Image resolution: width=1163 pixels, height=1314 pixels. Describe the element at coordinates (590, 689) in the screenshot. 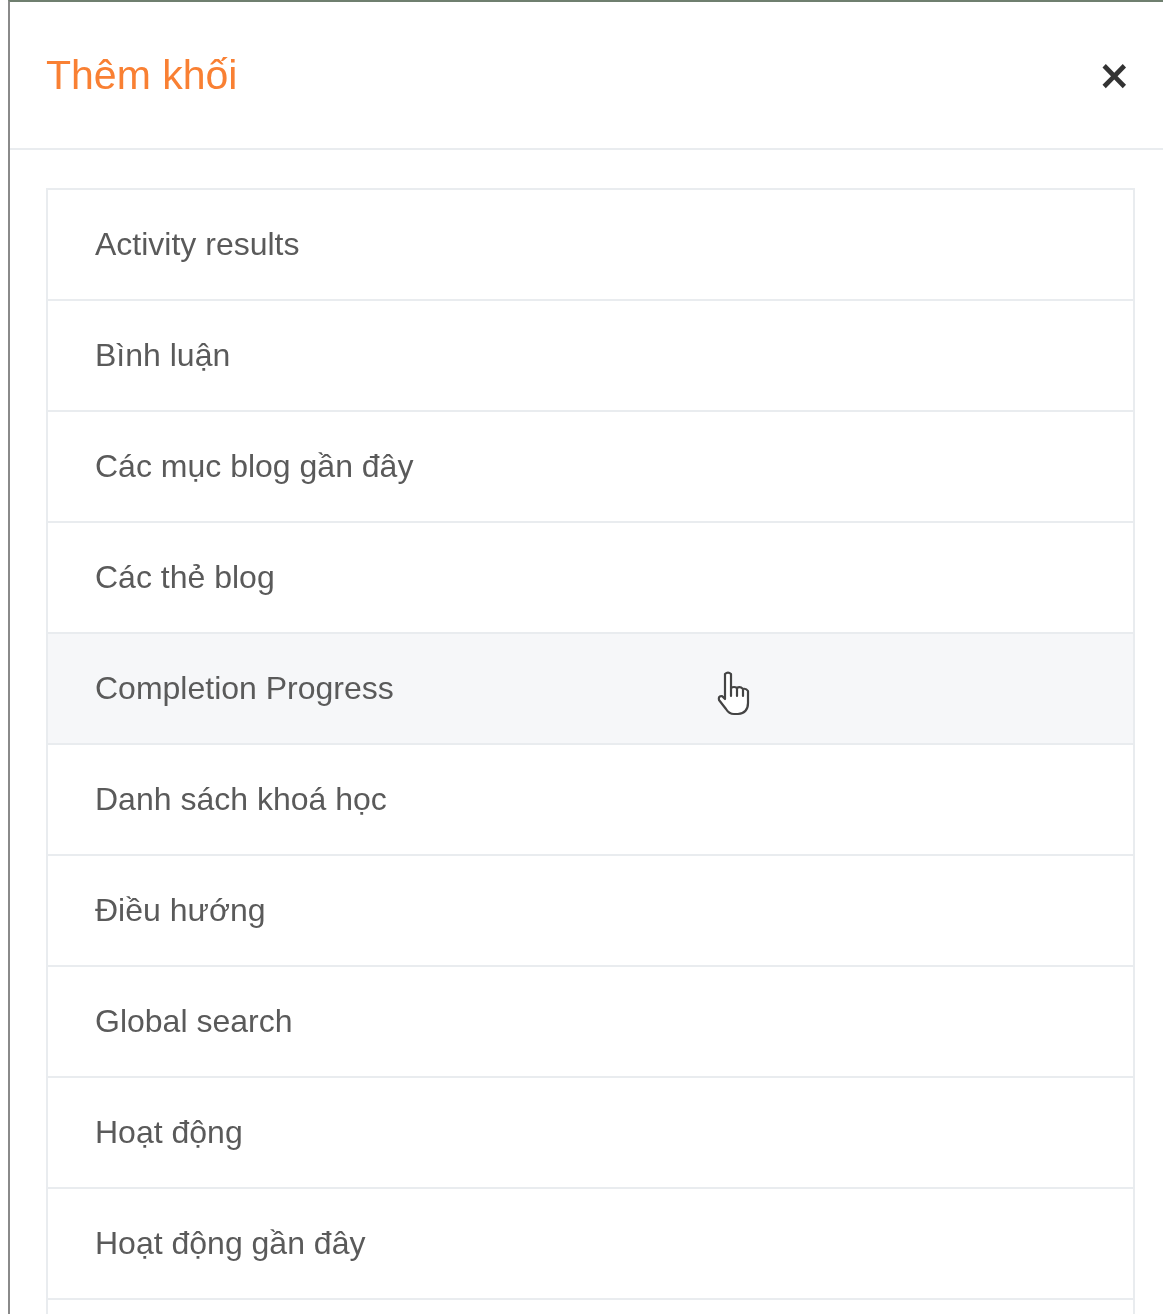

I see `block-list-item: Completion Progress` at that location.